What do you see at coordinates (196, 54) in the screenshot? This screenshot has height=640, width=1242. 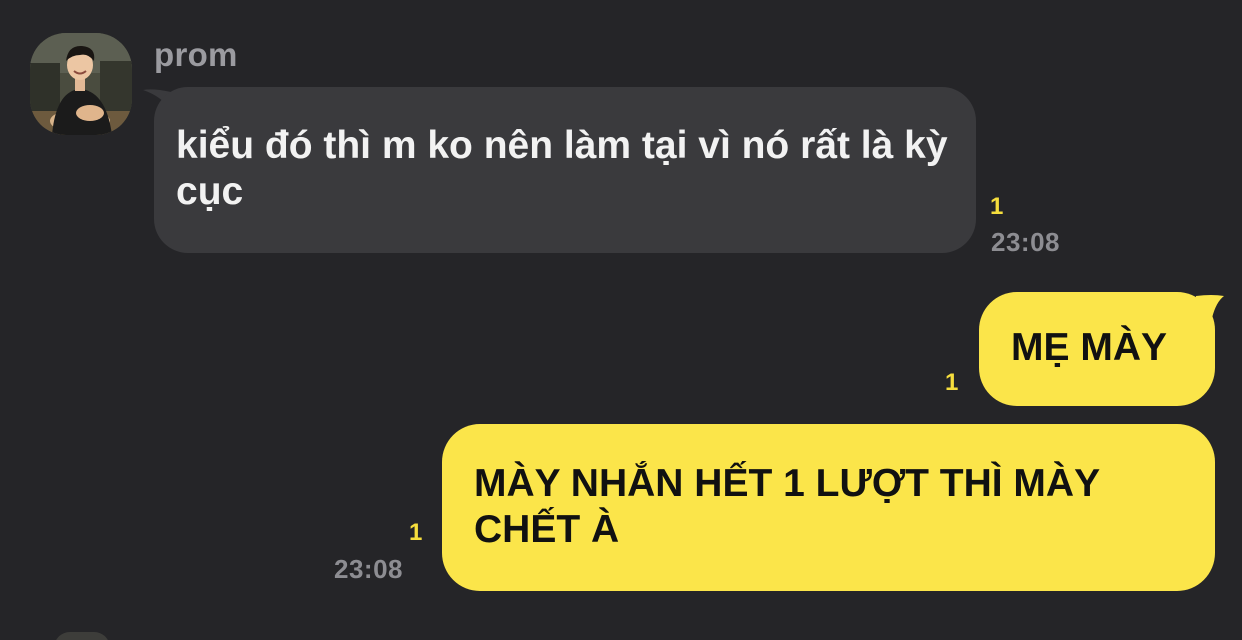 I see `sender-name: prom` at bounding box center [196, 54].